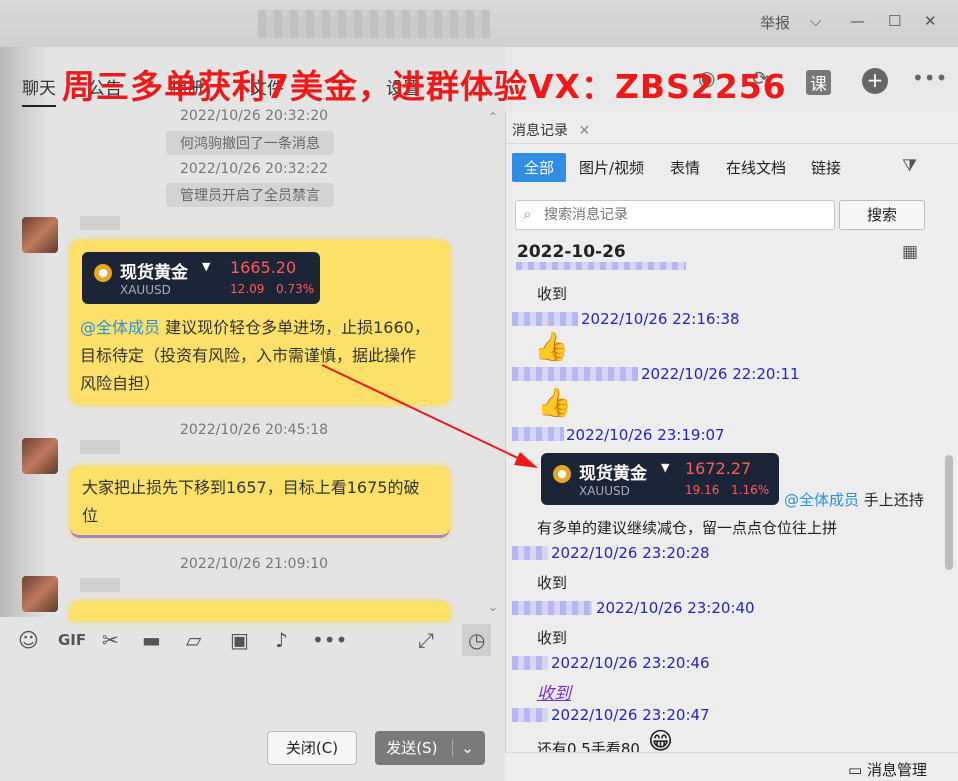 The width and height of the screenshot is (958, 781). I want to click on more-tools-icon: •••, so click(329, 640).